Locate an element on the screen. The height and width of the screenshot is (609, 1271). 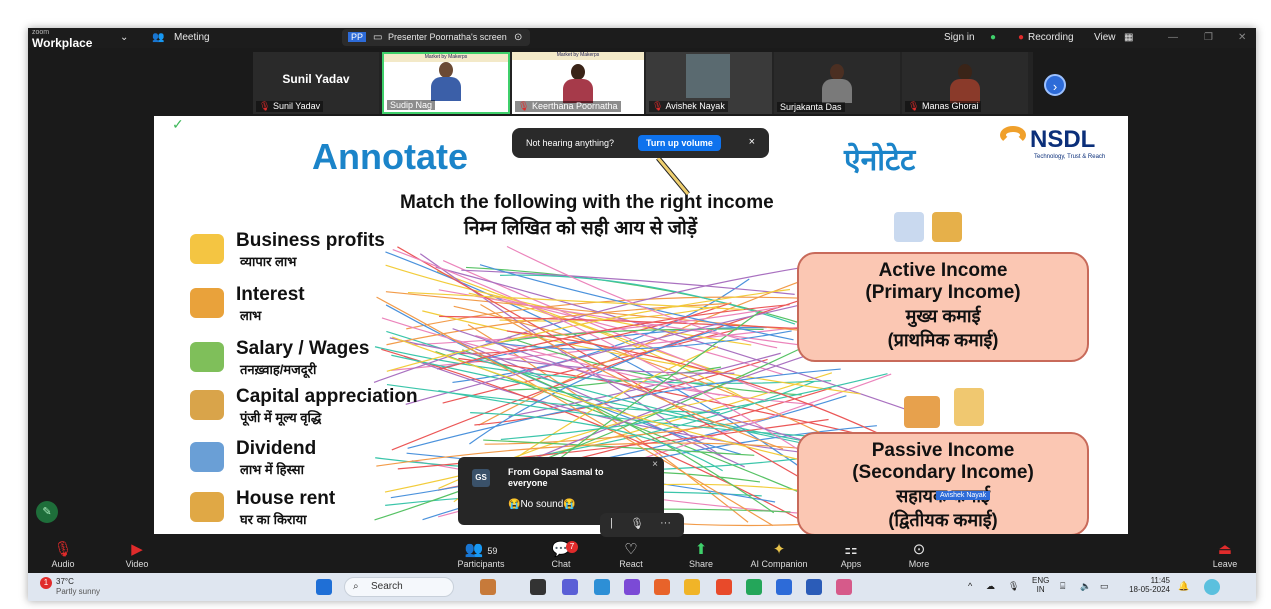
participants-icon: 👥 59 is located at coordinates (481, 549).